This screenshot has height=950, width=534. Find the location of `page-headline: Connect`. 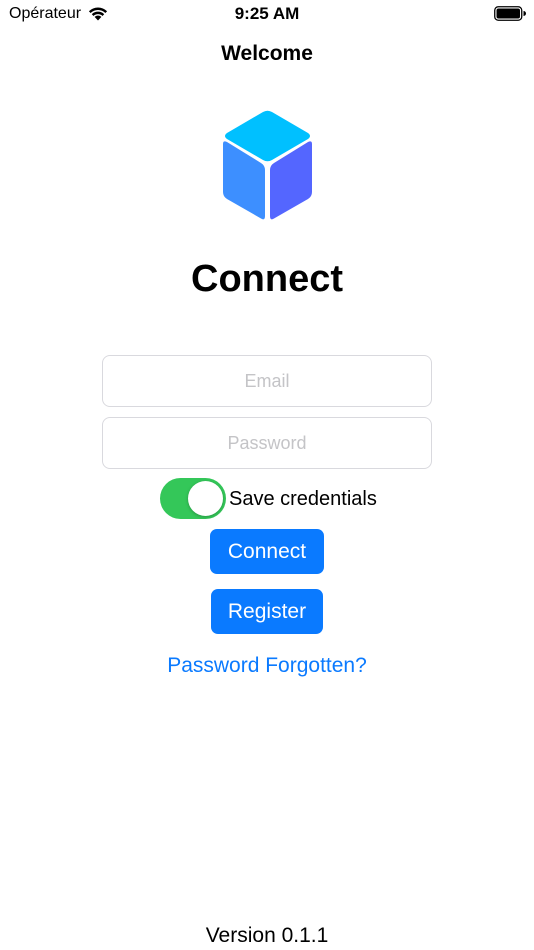

page-headline: Connect is located at coordinates (267, 279).